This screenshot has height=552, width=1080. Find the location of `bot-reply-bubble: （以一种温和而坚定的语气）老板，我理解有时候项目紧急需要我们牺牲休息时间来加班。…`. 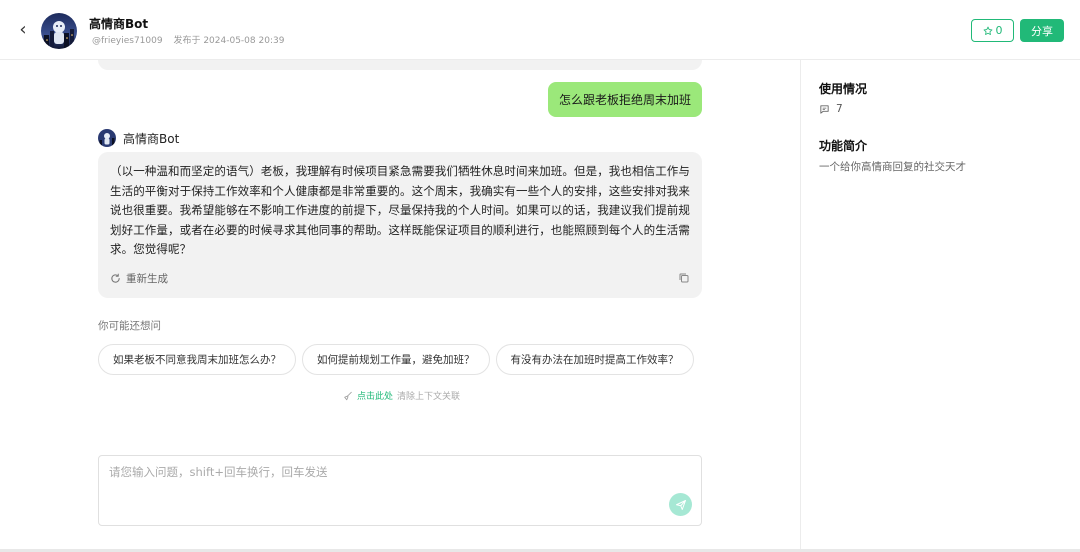

bot-reply-bubble: （以一种温和而坚定的语气）老板，我理解有时候项目紧急需要我们牺牲休息时间来加班。… is located at coordinates (400, 225).